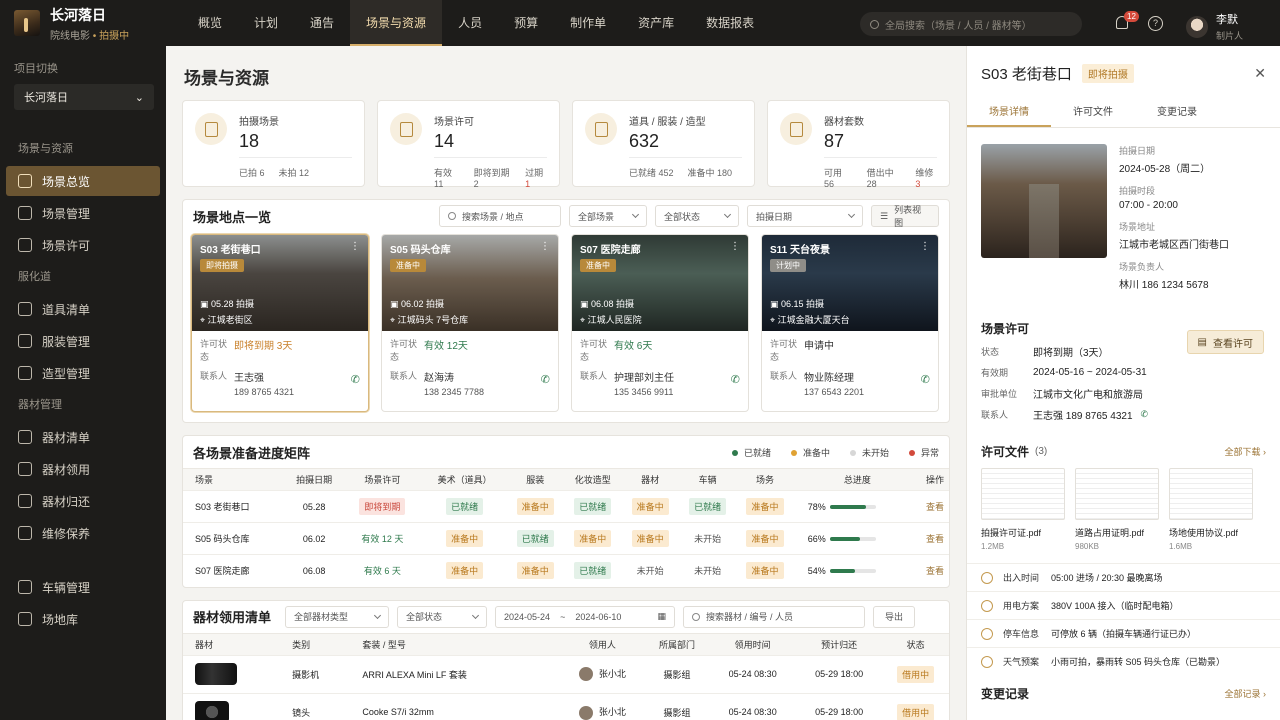 The height and width of the screenshot is (720, 1280). Describe the element at coordinates (905, 216) in the screenshot. I see `list-view-button: ☰ 列表视图` at that location.